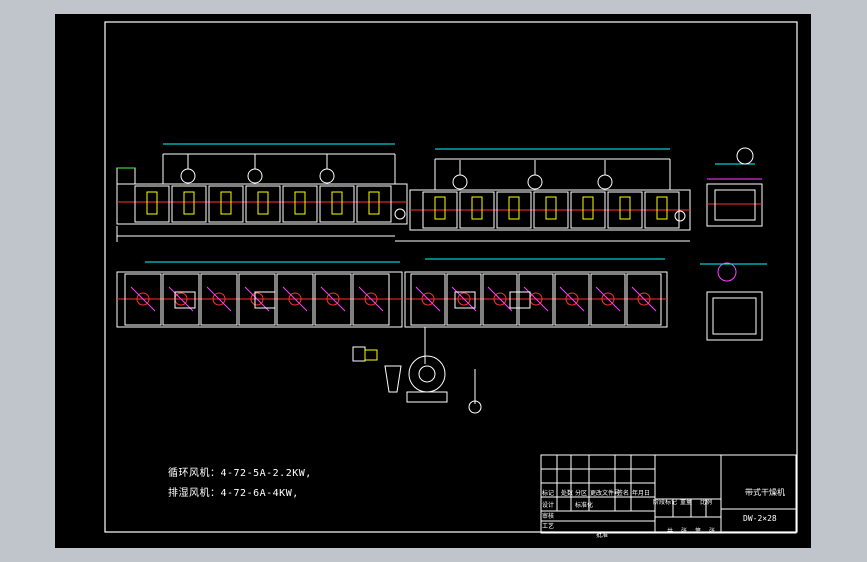 Image resolution: width=867 pixels, height=562 pixels. What do you see at coordinates (581, 493) in the screenshot?
I see `tb-cell-2: 分区` at bounding box center [581, 493].